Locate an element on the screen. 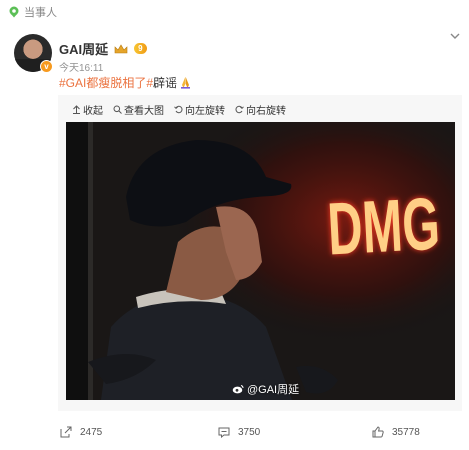  comment-count: 3750 is located at coordinates (249, 432).